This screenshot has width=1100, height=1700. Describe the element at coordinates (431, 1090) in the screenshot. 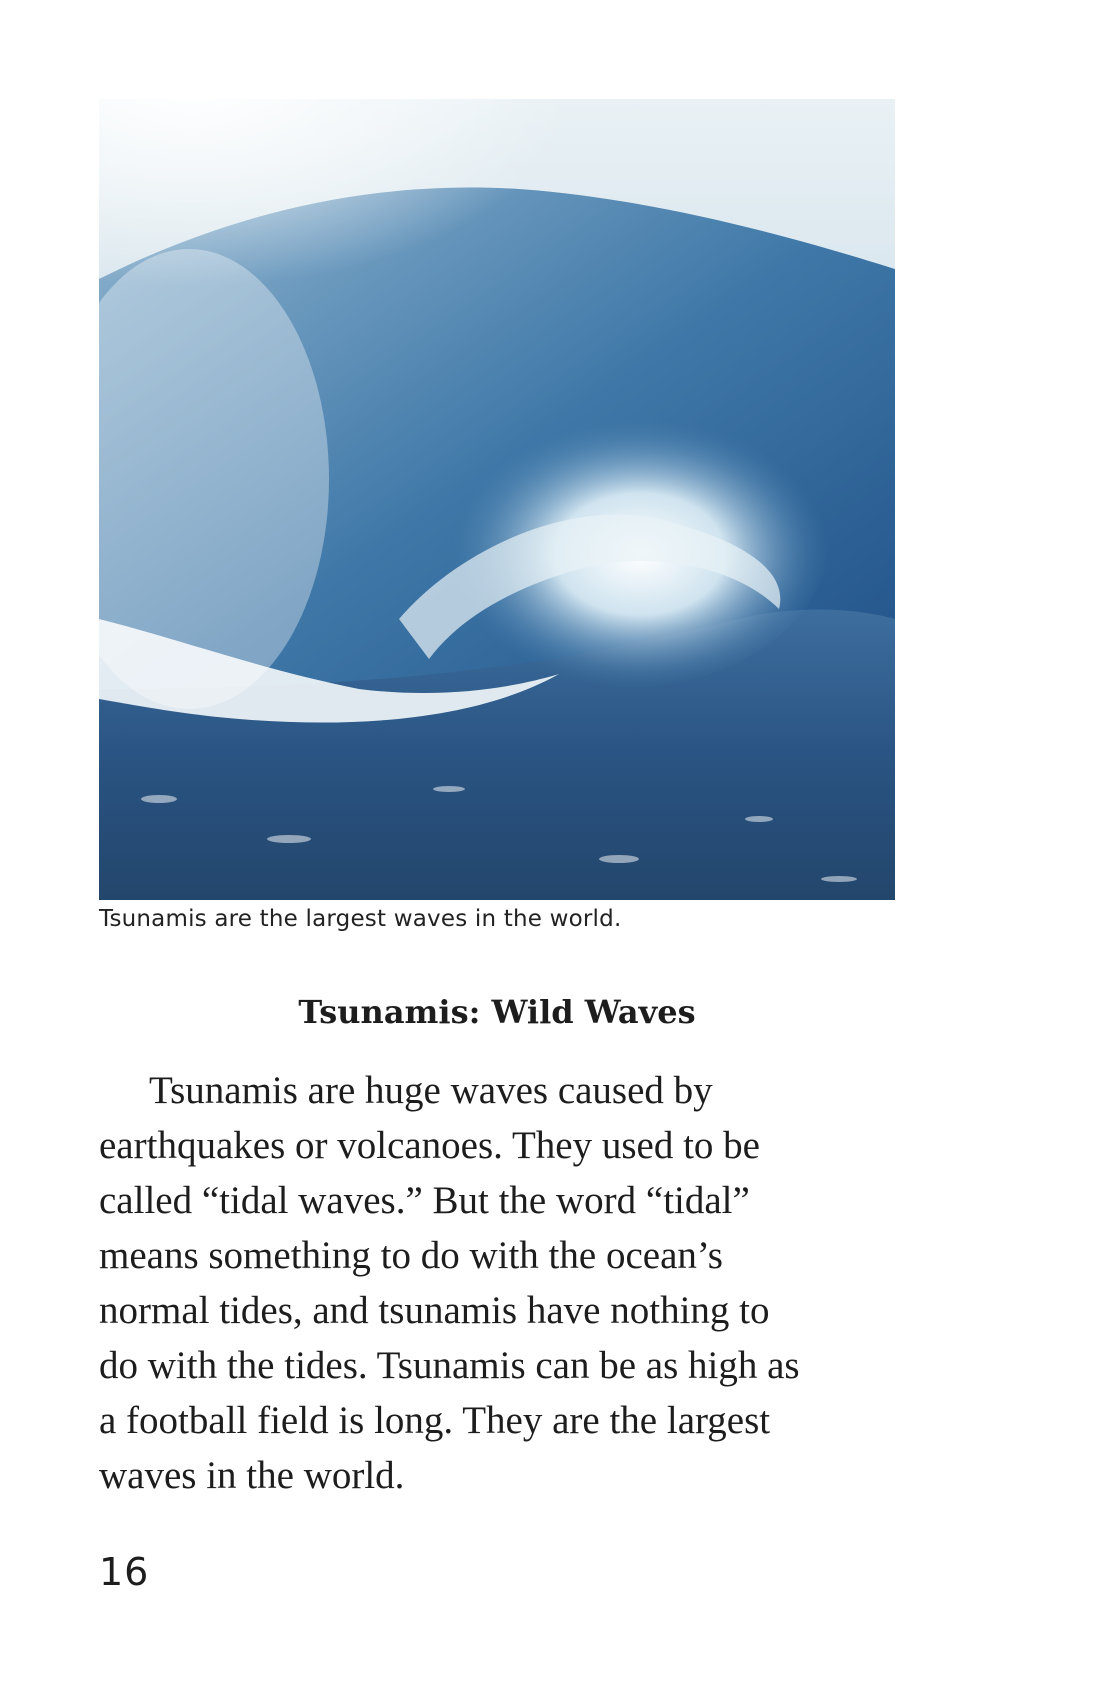

I see `paragraph-line: Tsunamis are huge waves caused by` at that location.